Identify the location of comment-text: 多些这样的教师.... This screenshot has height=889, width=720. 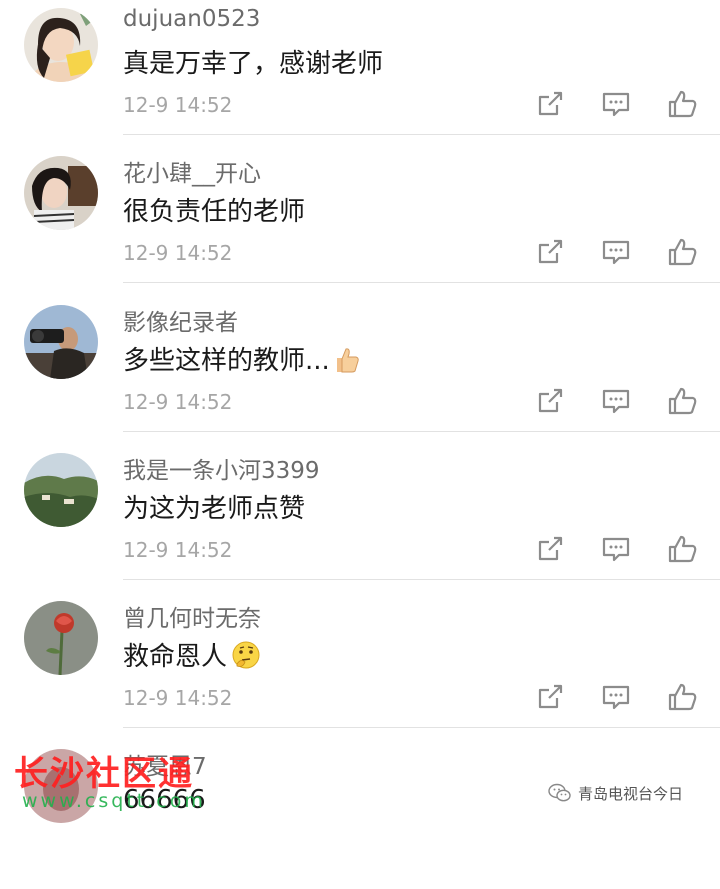
(241, 360).